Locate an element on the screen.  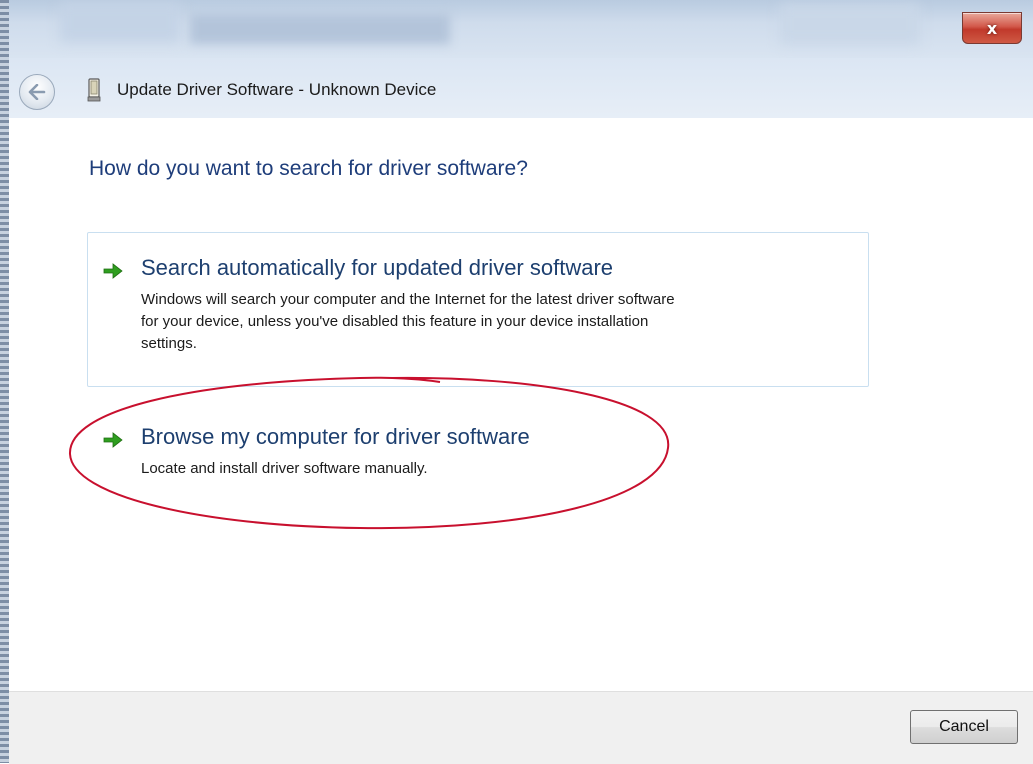
close-button: x is located at coordinates (992, 28).